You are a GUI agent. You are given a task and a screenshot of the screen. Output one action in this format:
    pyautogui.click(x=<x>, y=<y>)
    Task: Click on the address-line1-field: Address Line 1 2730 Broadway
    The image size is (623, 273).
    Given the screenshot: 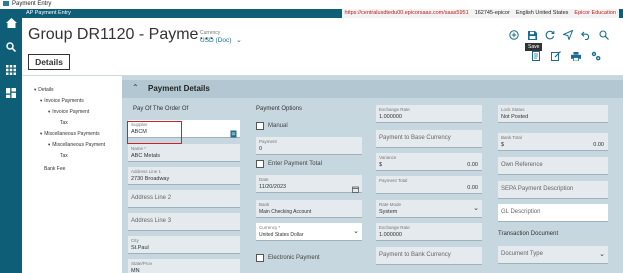 What is the action you would take?
    pyautogui.click(x=184, y=176)
    